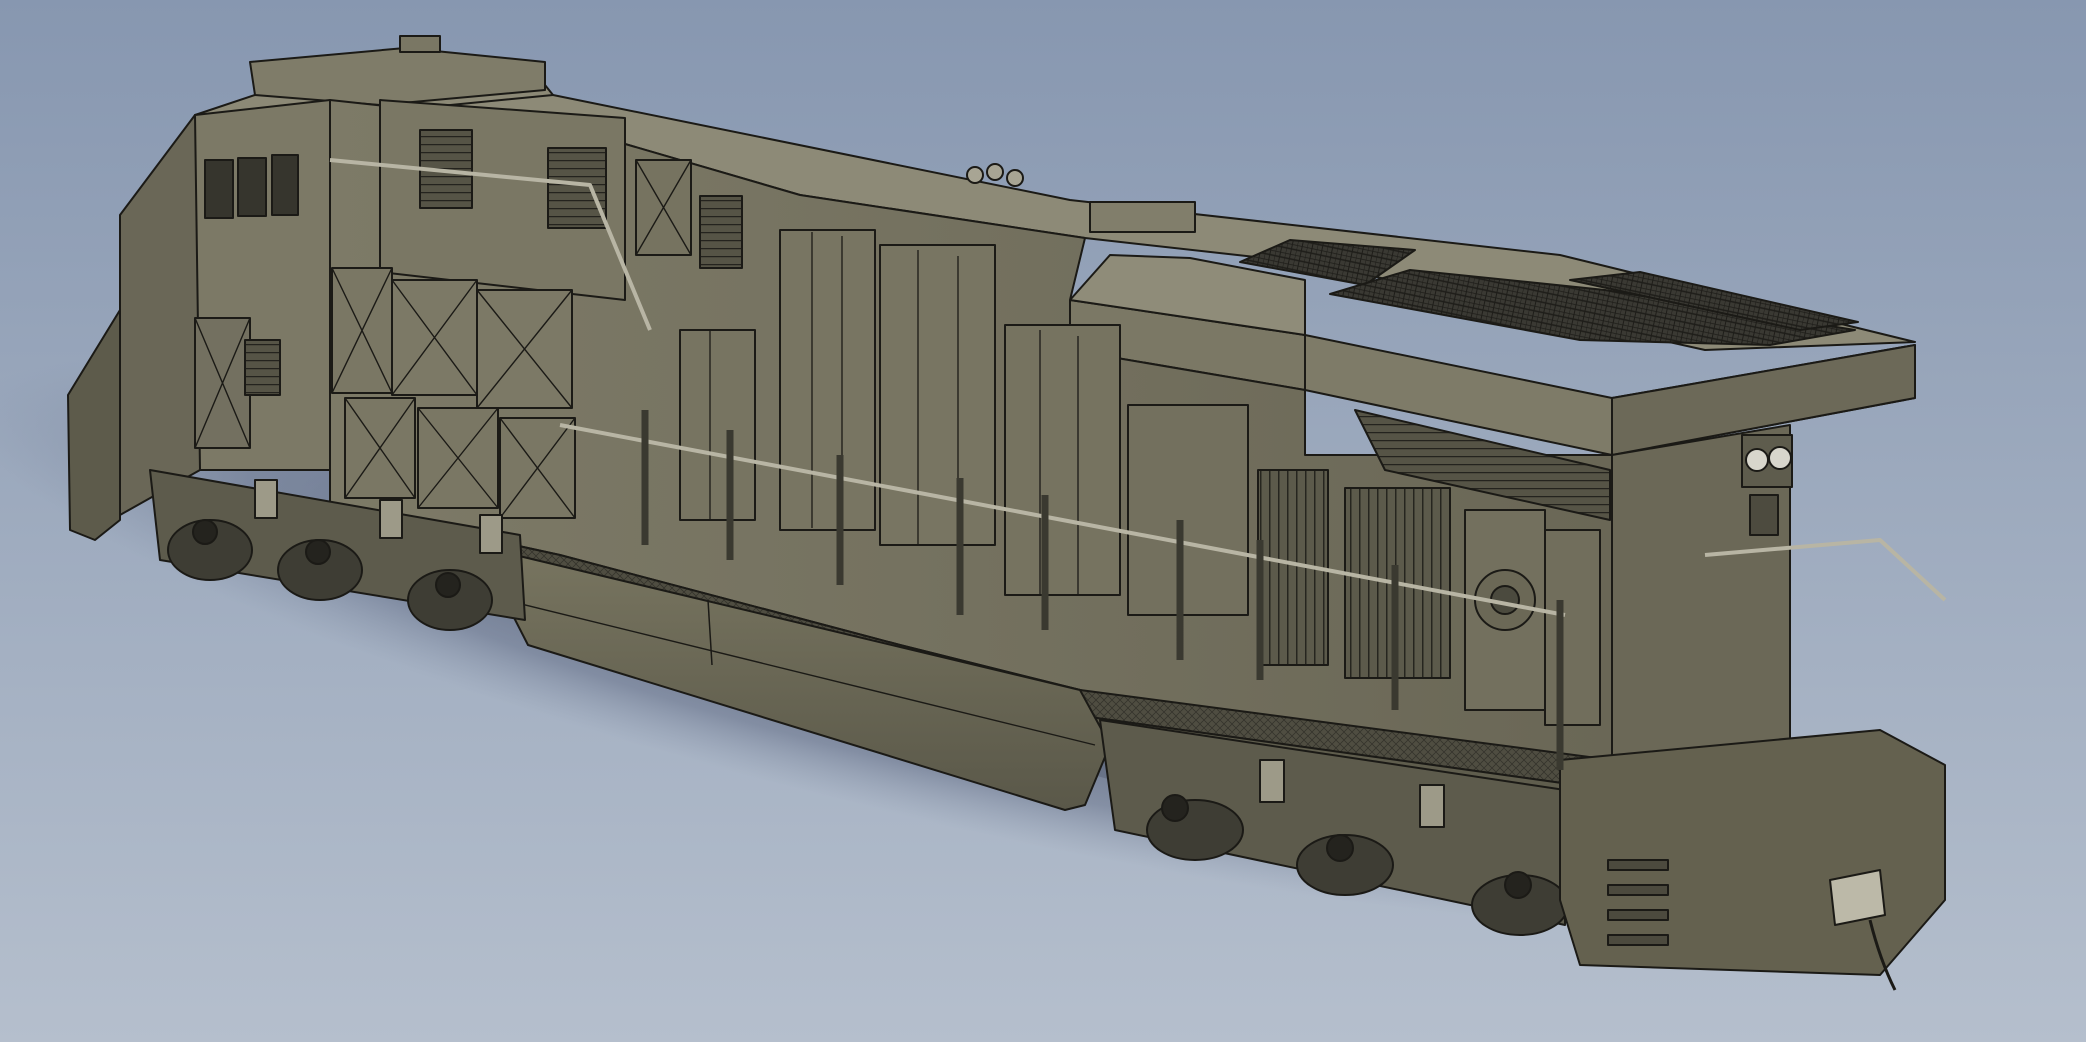 The image size is (2086, 1042). Describe the element at coordinates (1757, 460) in the screenshot. I see `headlight-icon` at that location.